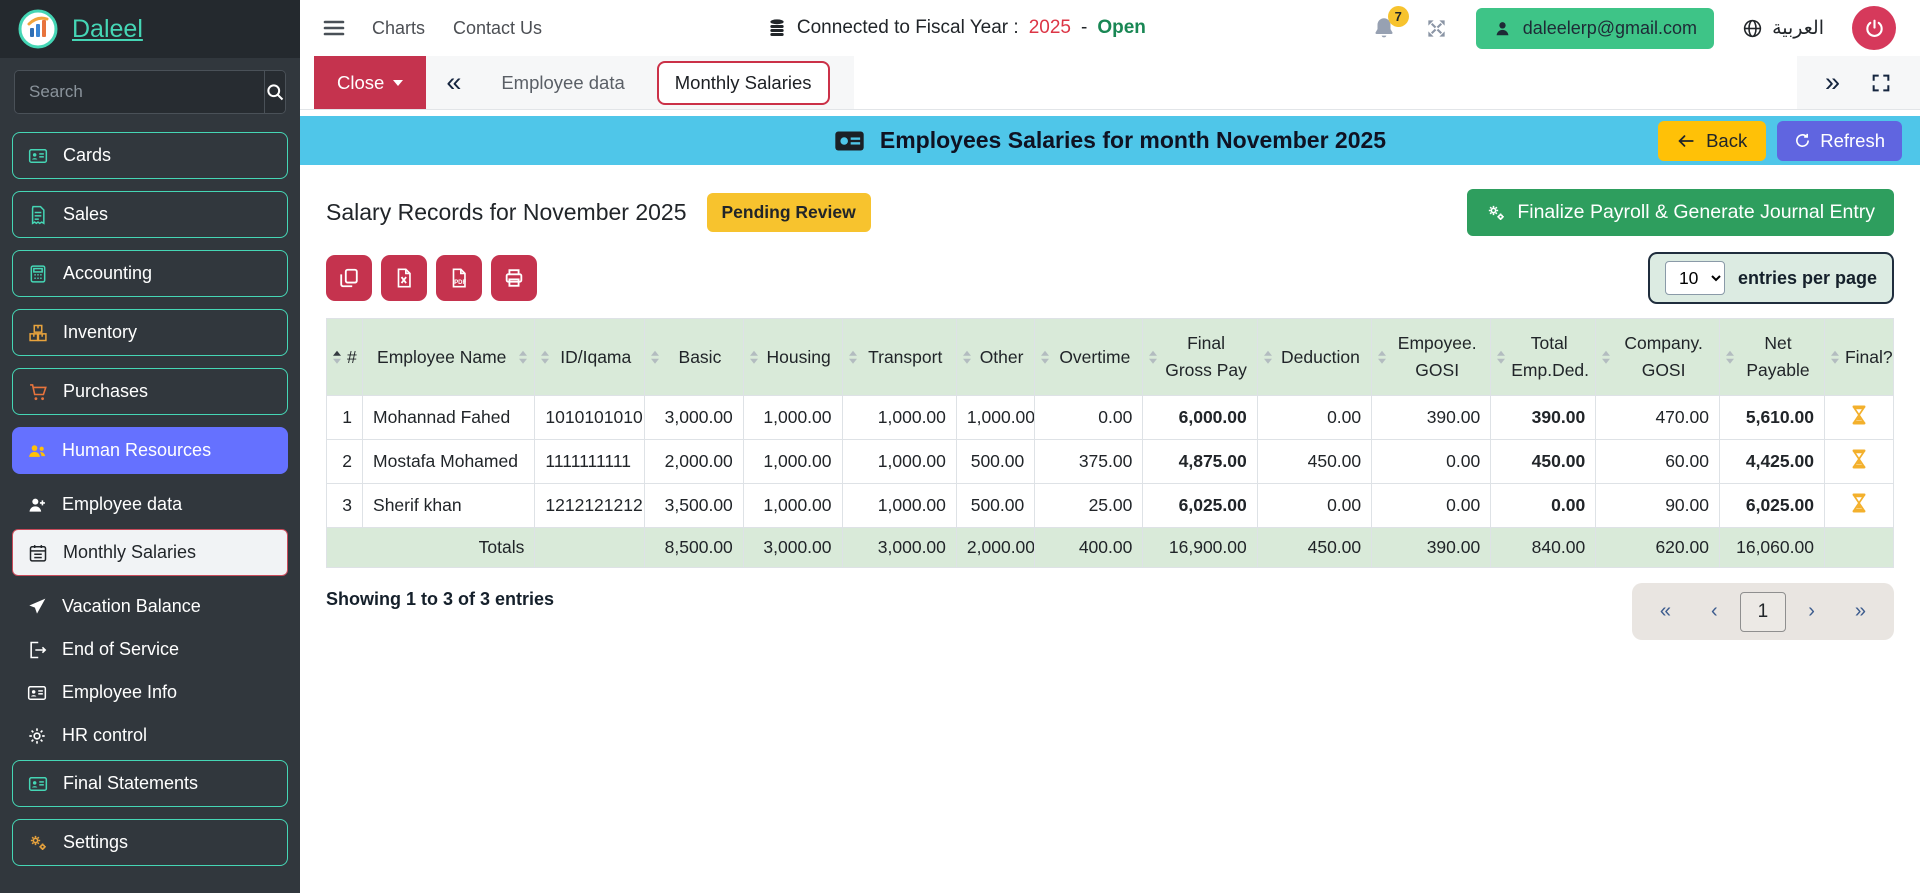 The image size is (1920, 893). Describe the element at coordinates (694, 357) in the screenshot. I see `column-header-basic: Basic` at that location.